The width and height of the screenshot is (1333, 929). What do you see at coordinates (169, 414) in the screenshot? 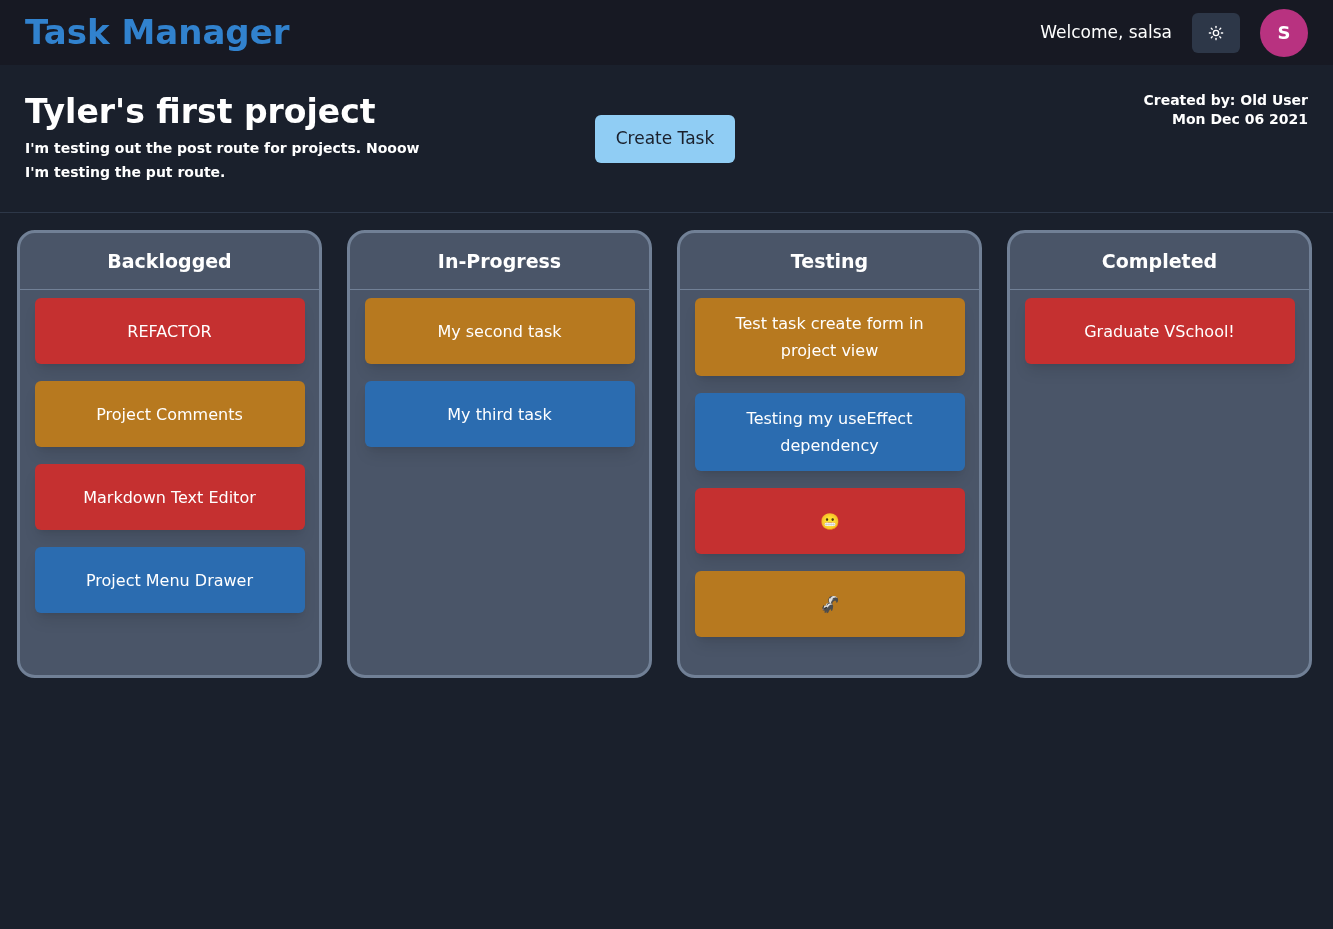
I see `task-card: Project Comments` at bounding box center [169, 414].